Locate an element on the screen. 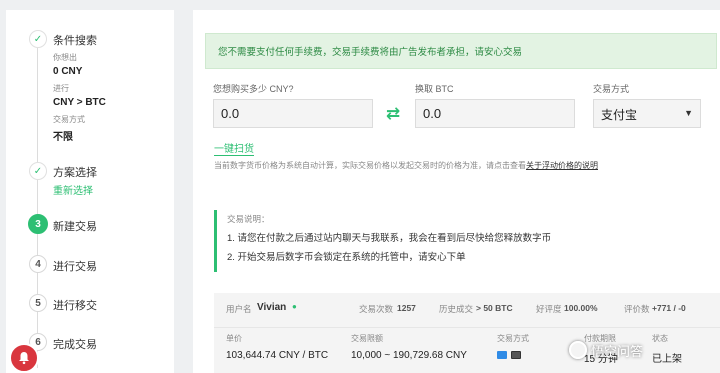 The width and height of the screenshot is (720, 373). btc-amount-input is located at coordinates (495, 113).